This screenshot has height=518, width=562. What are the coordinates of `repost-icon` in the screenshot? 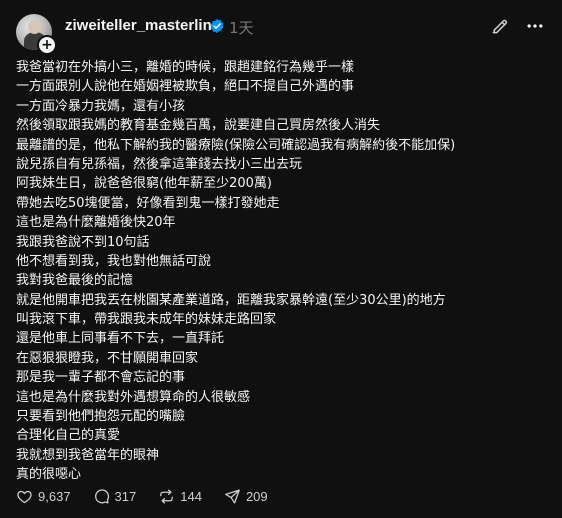 It's located at (167, 496).